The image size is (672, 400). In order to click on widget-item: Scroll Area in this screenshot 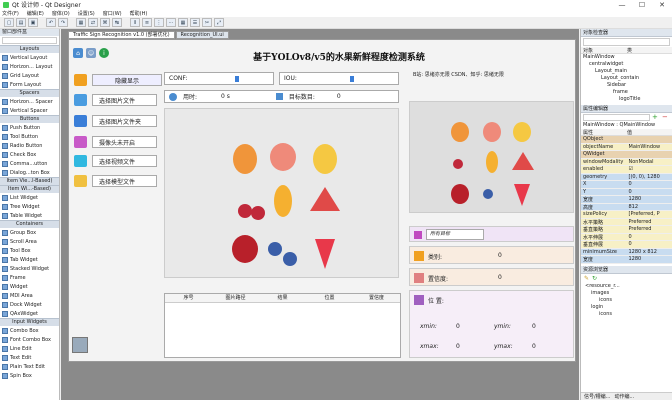, I will do `click(29, 241)`.